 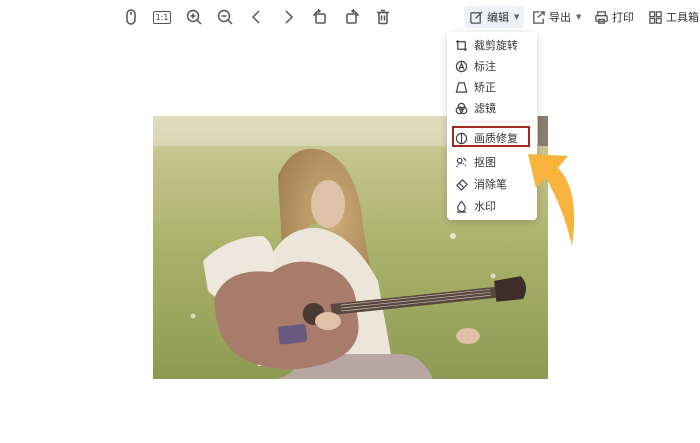 What do you see at coordinates (461, 45) in the screenshot?
I see `crop-icon` at bounding box center [461, 45].